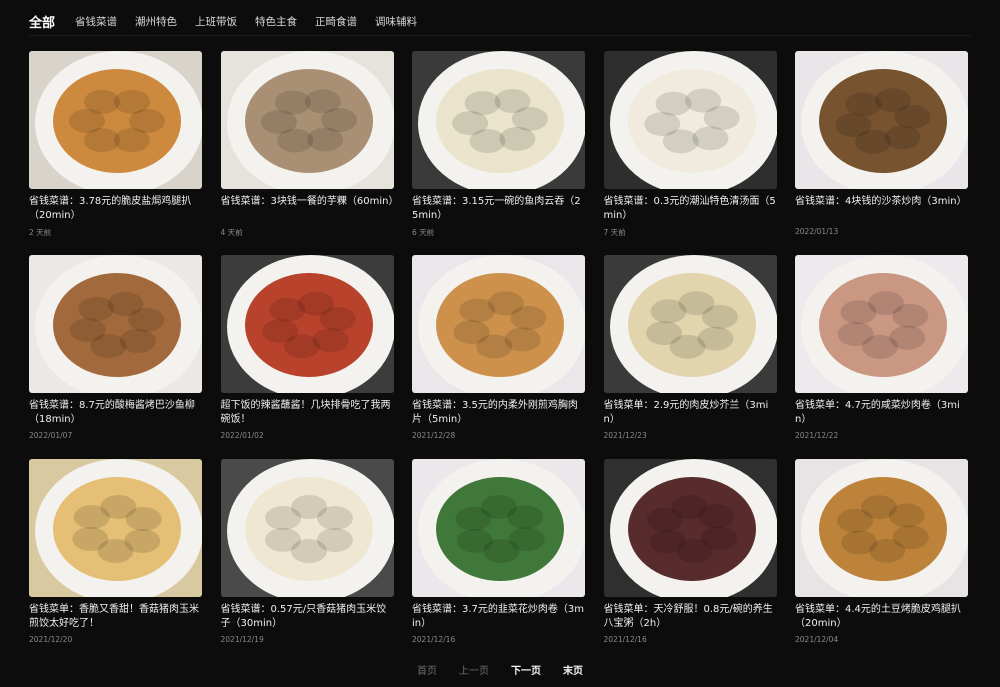  I want to click on pickled-veg-meat-roll-photo, so click(881, 324).